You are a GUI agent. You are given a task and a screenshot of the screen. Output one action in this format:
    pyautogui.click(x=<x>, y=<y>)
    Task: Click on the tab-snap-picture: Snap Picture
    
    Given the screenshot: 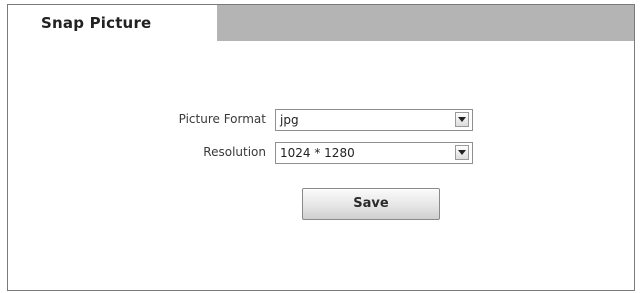 What is the action you would take?
    pyautogui.click(x=112, y=23)
    